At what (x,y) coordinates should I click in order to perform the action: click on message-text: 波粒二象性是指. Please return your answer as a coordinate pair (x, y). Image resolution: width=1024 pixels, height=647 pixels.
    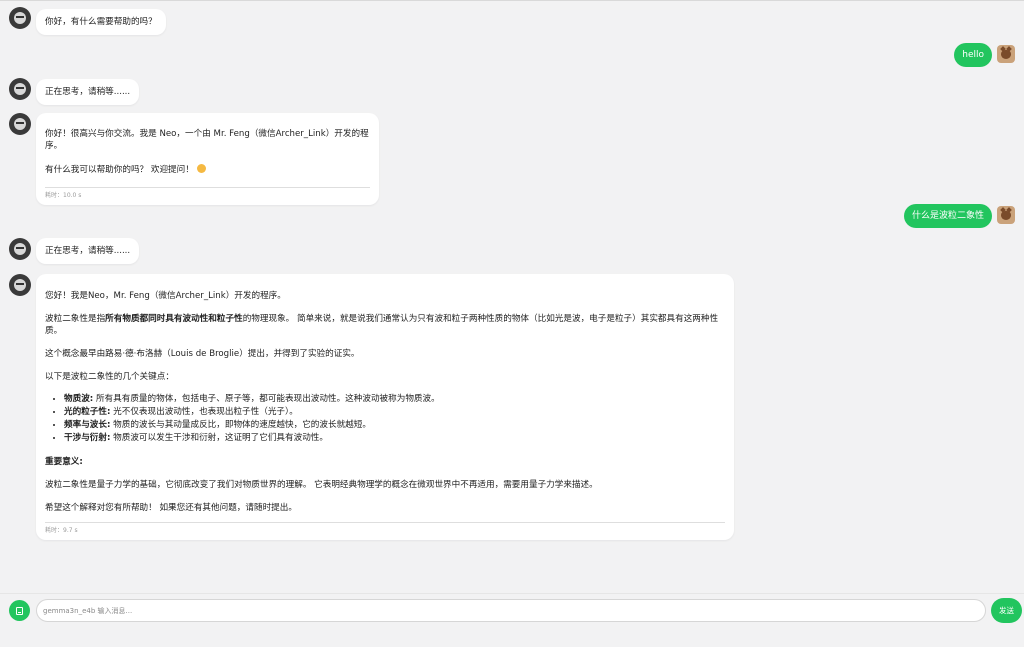
    Looking at the image, I should click on (75, 319).